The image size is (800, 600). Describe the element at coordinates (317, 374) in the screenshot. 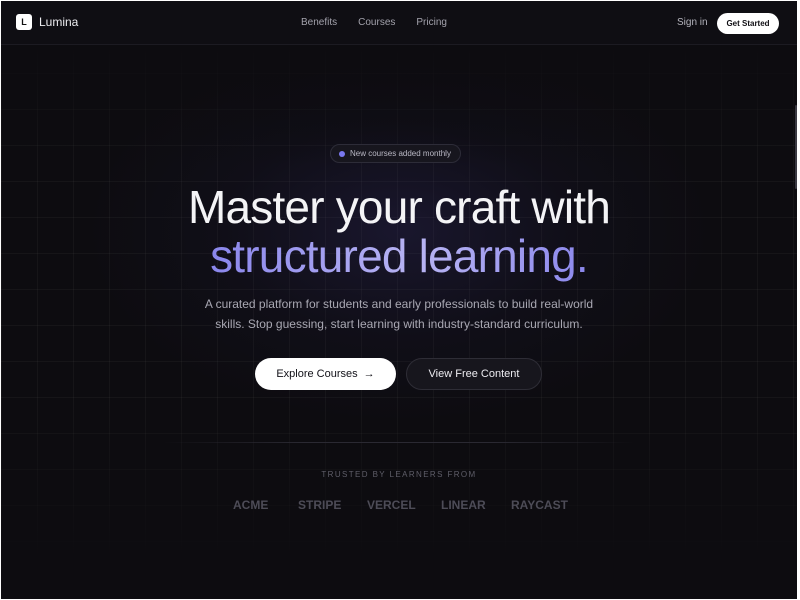

I see `explore-courses-label: Explore Courses` at that location.